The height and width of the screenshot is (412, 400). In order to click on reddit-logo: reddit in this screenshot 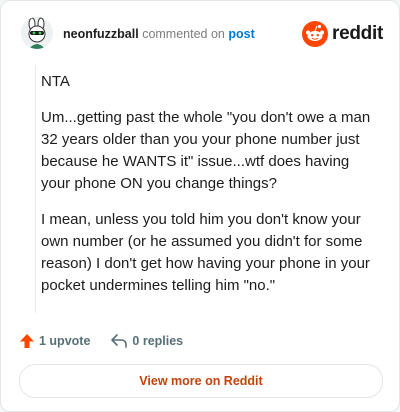, I will do `click(342, 34)`.